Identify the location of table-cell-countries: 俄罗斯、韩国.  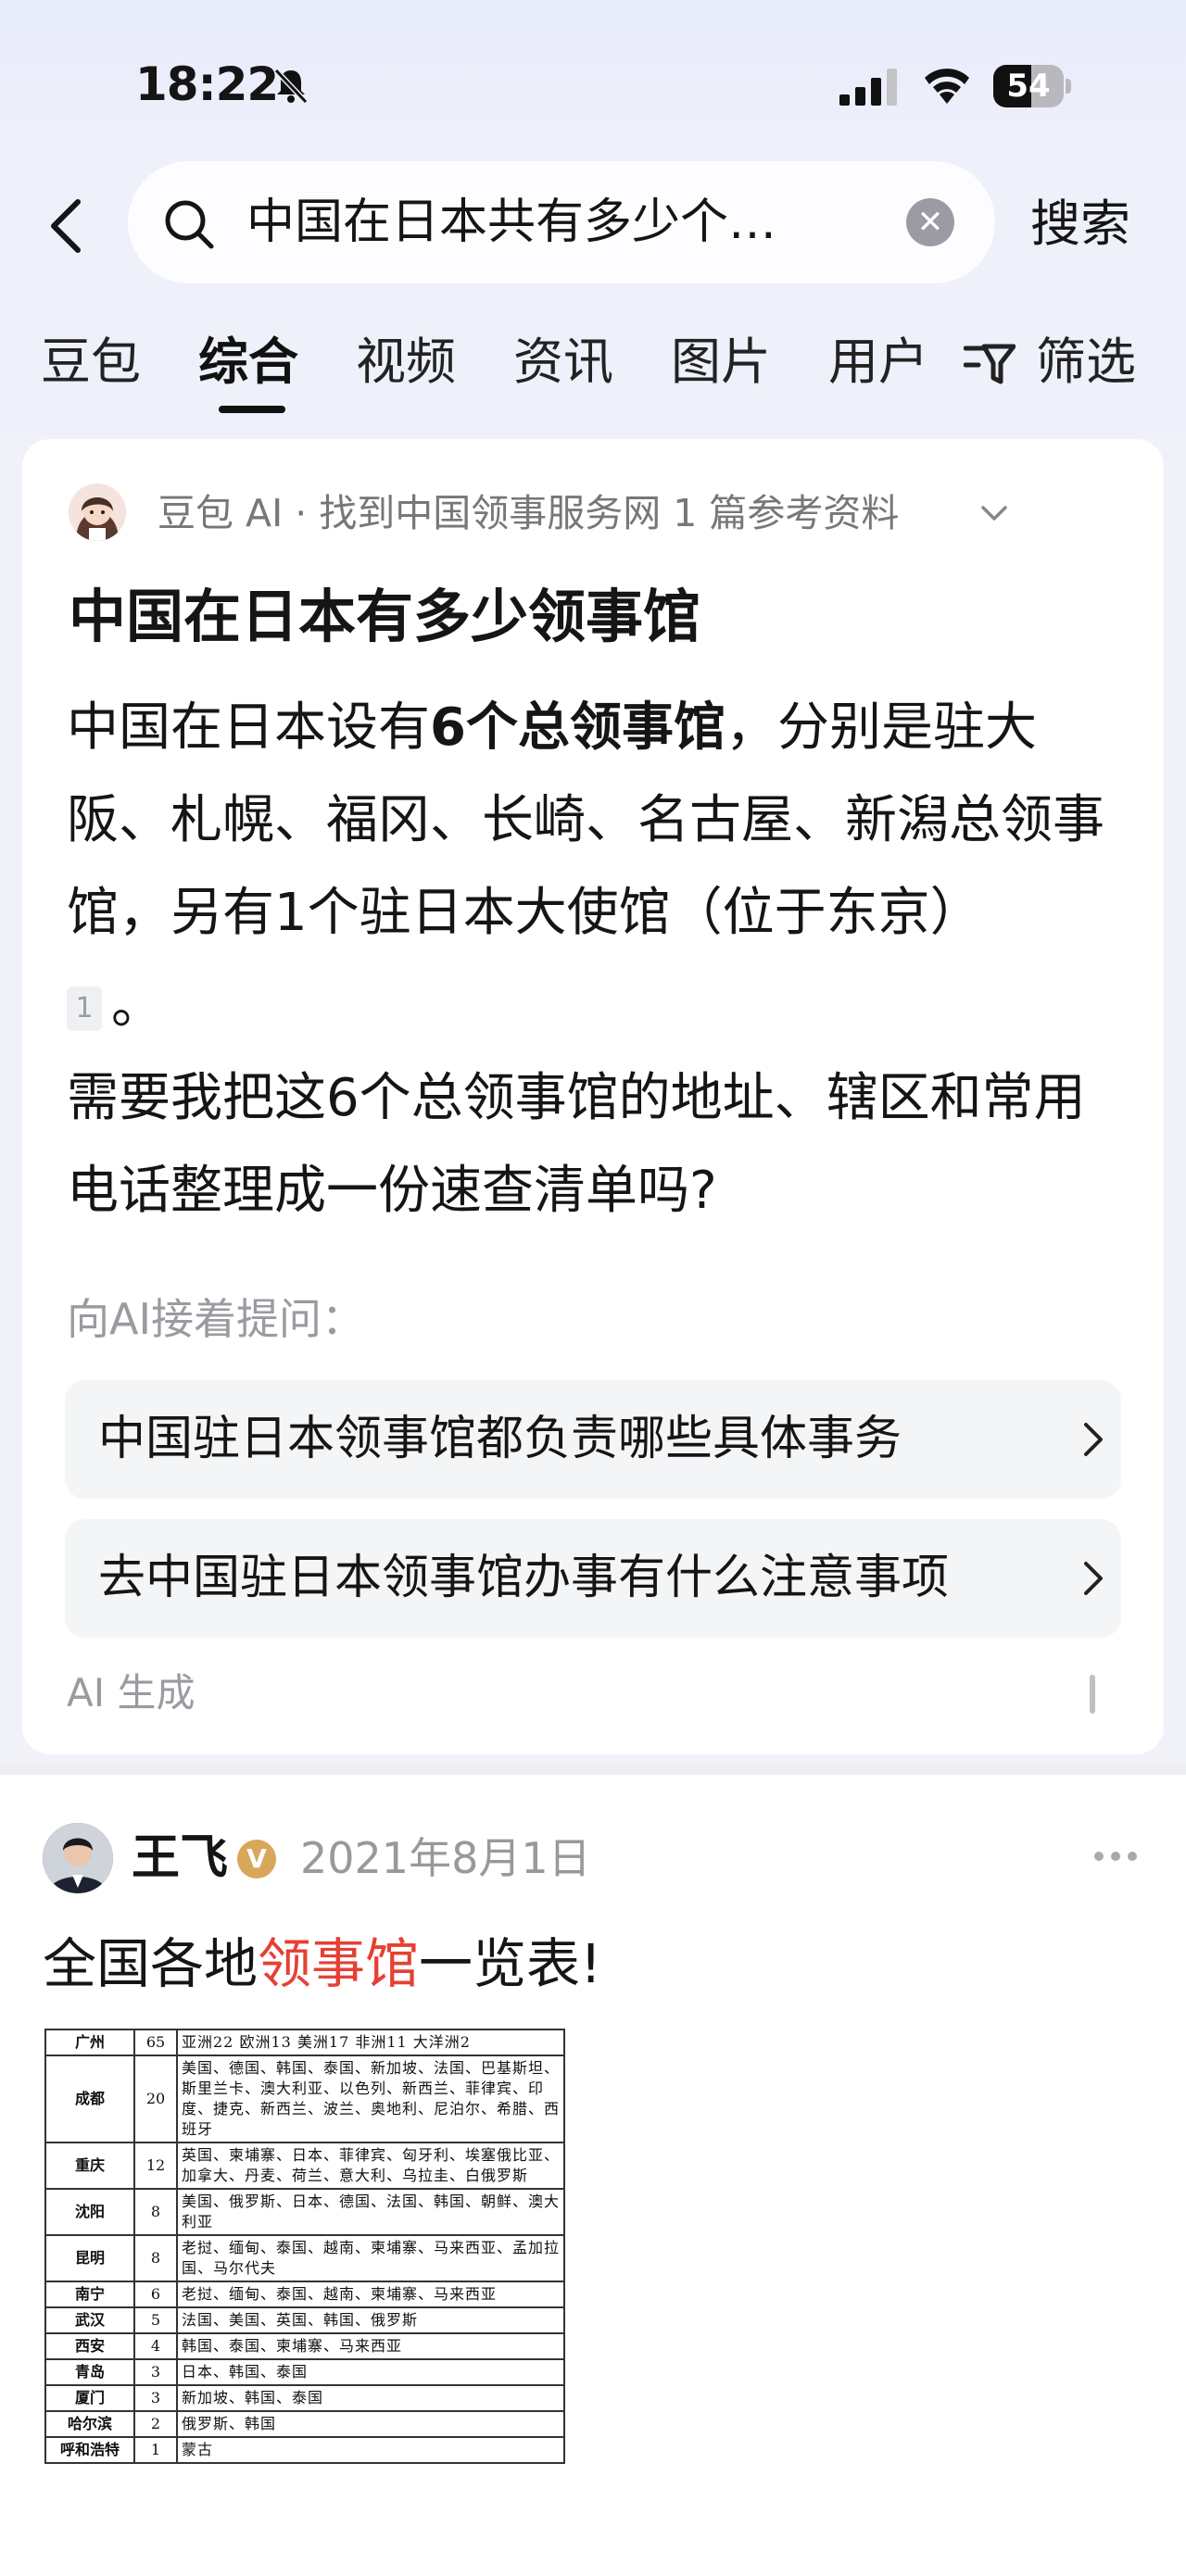
(370, 2424).